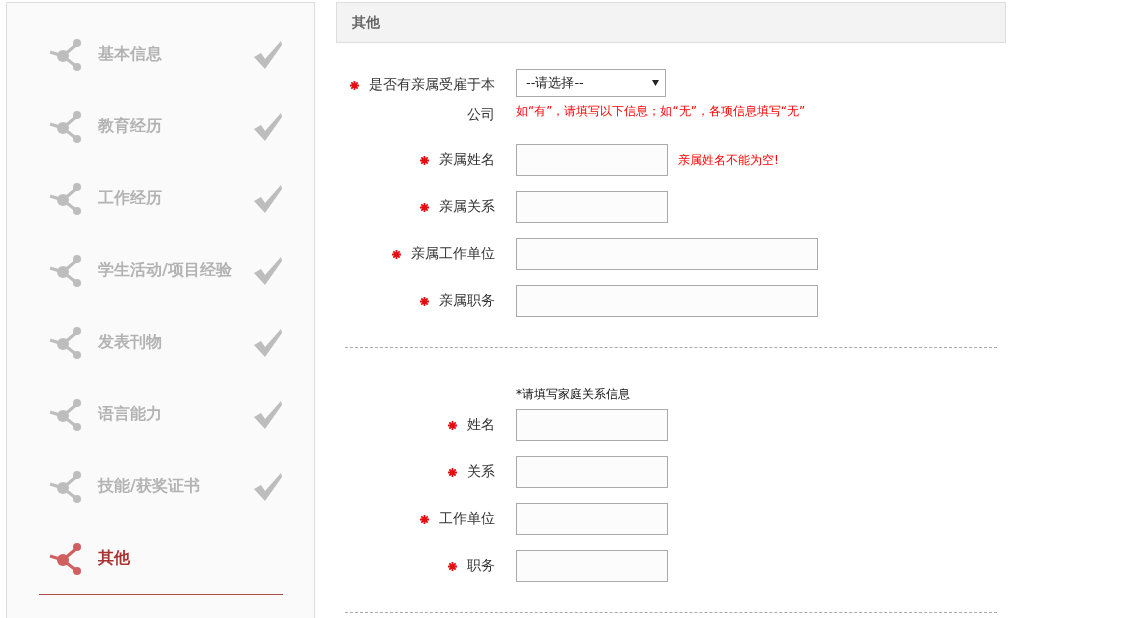 The image size is (1138, 618). What do you see at coordinates (420, 566) in the screenshot?
I see `field-label: 职务` at bounding box center [420, 566].